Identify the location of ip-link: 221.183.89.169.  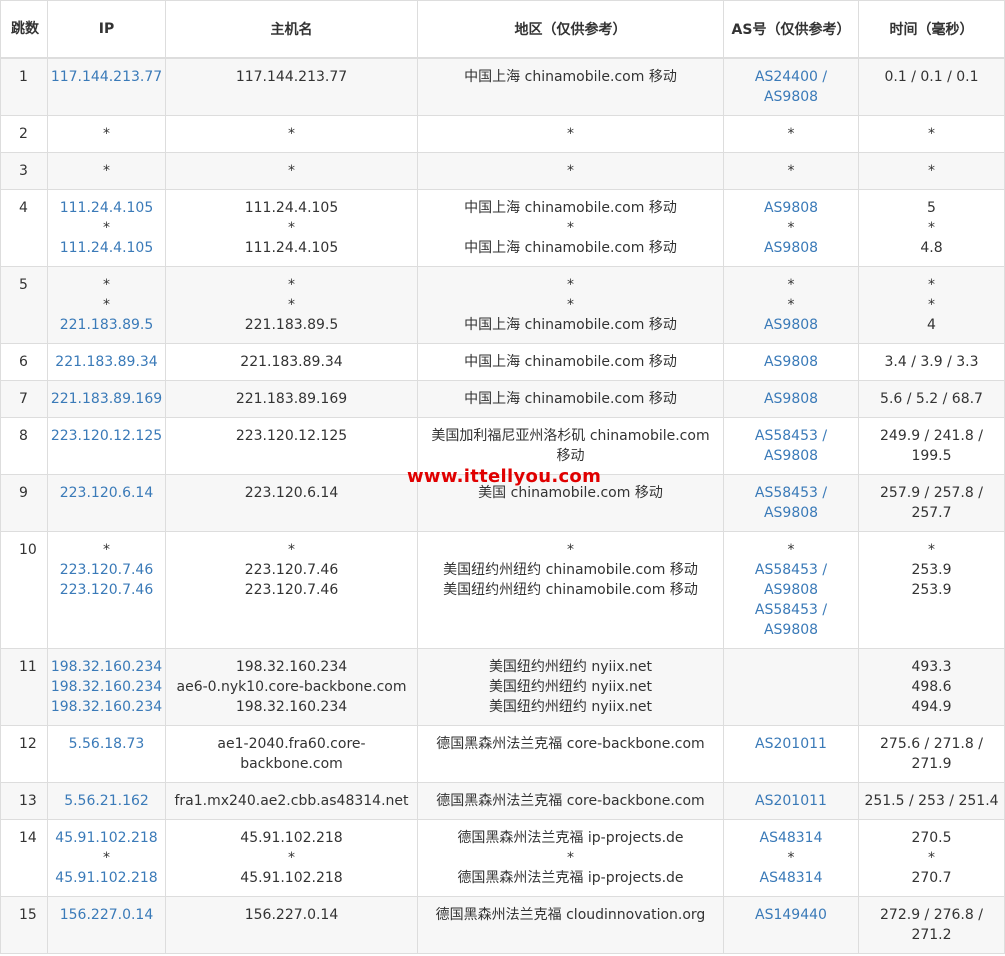
(106, 399).